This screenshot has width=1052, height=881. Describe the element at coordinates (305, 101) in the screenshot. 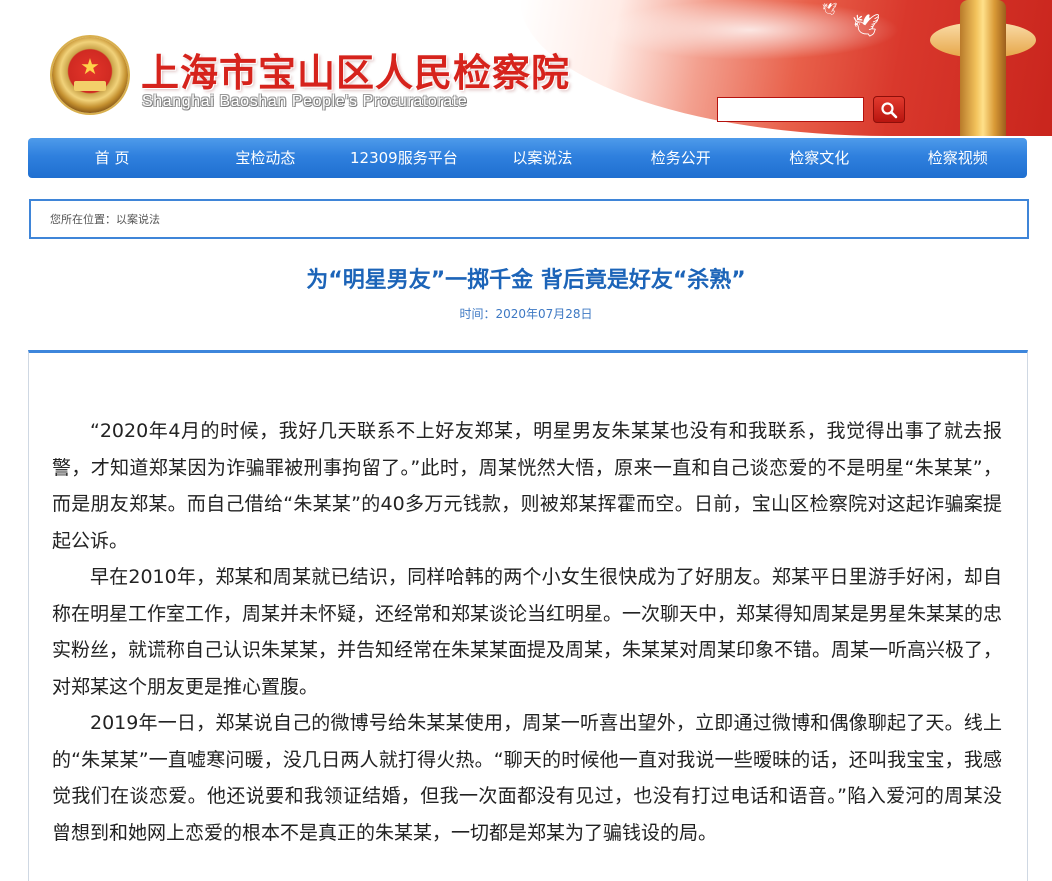

I see `site-subtitle: Shanghai Baoshan People's Procuratorate` at that location.